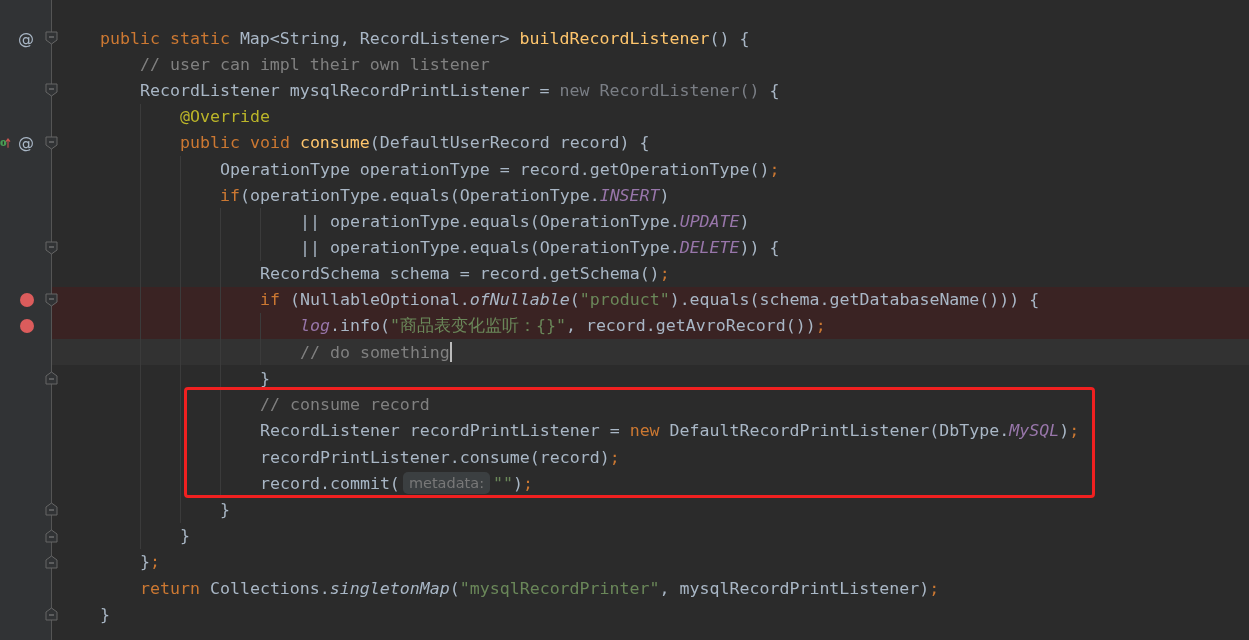 This screenshot has width=1249, height=640. Describe the element at coordinates (650, 300) in the screenshot. I see `code-line: if (NullableOptional.ofNullable("product").equals(schema.getDatabaseName())) {` at that location.